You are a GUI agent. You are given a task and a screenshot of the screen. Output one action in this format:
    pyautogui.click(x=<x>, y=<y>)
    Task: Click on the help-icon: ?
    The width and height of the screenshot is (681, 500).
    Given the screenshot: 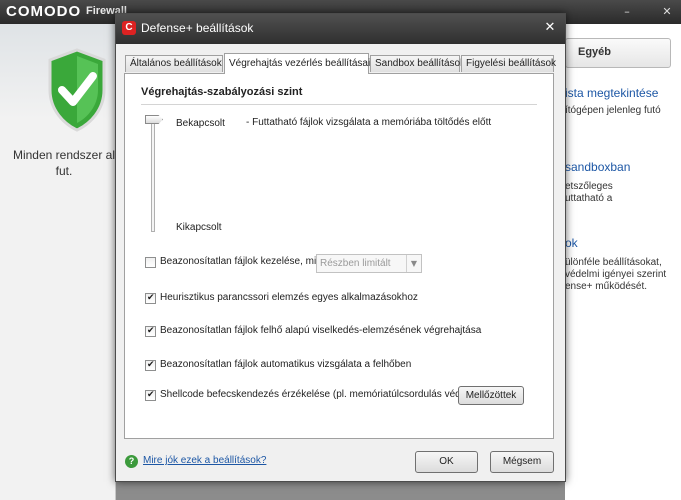 What is the action you would take?
    pyautogui.click(x=131, y=461)
    